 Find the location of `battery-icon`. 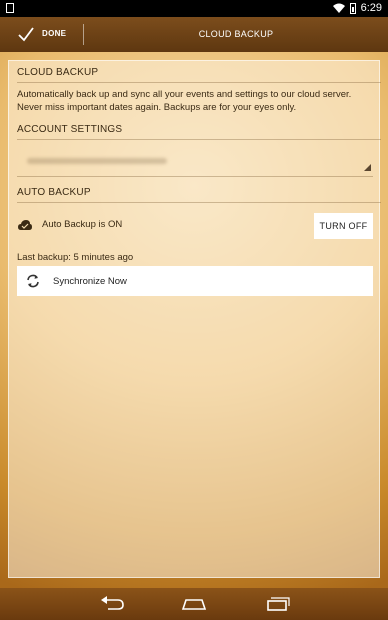

battery-icon is located at coordinates (352, 8).